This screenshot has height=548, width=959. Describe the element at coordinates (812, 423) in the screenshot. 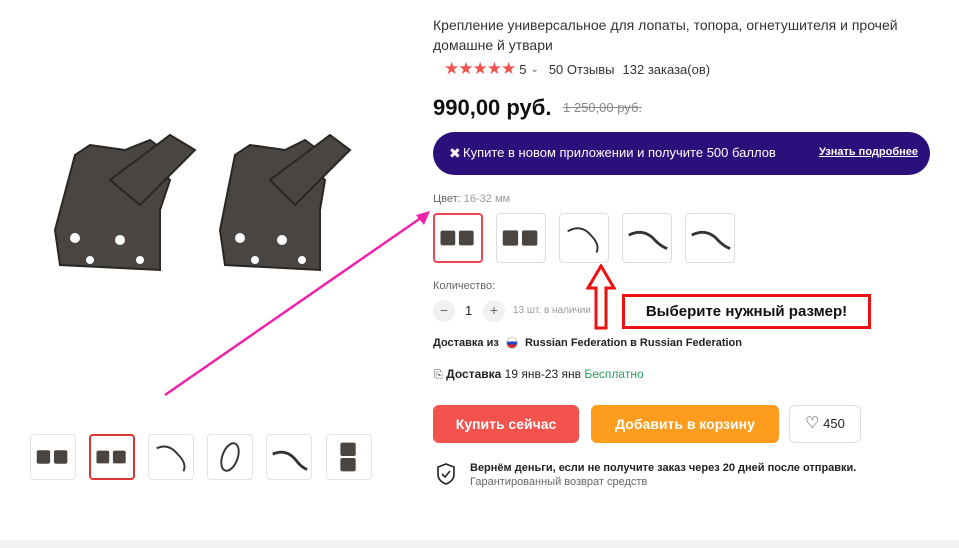

I see `heart-icon: ♡` at that location.